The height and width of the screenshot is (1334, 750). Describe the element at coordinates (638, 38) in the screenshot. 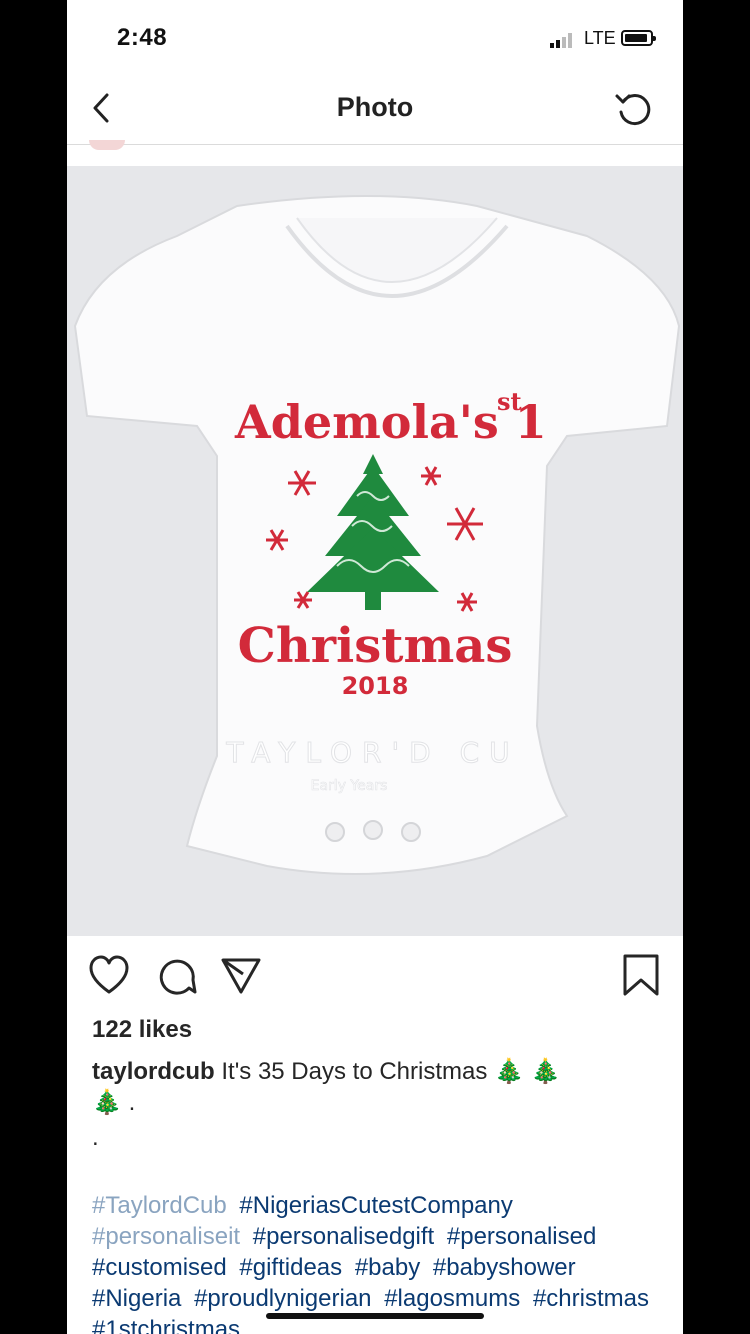

I see `battery-icon` at that location.